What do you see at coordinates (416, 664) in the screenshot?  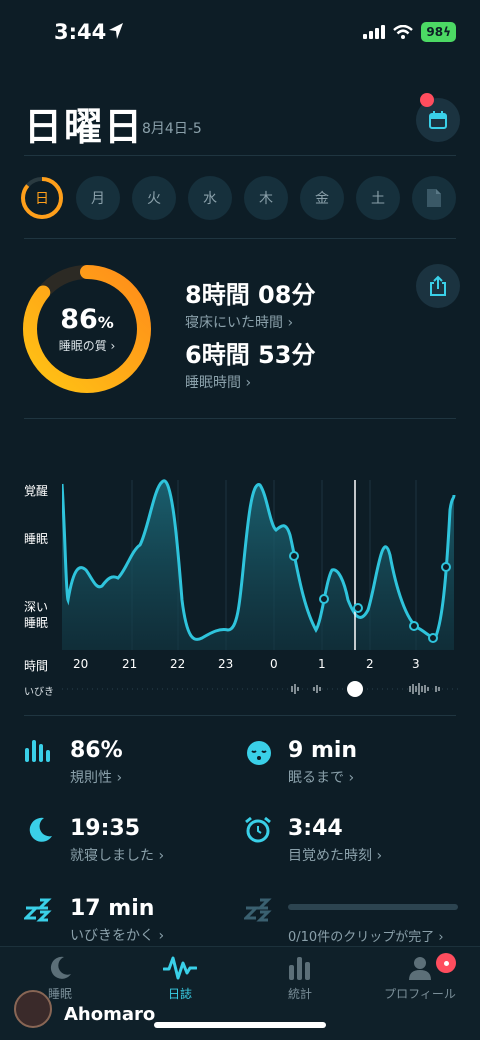 I see `x-tick-3: 3` at bounding box center [416, 664].